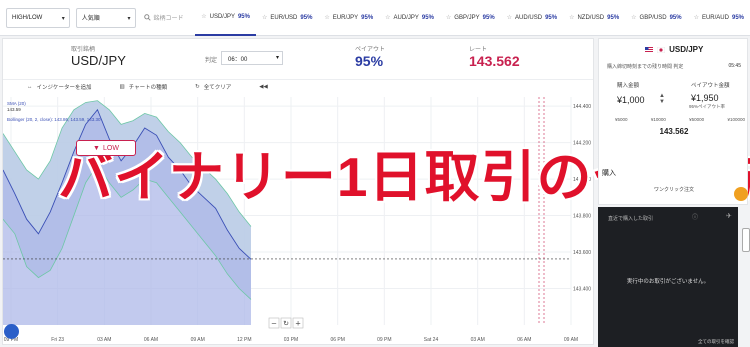 This screenshot has width=750, height=347. Describe the element at coordinates (532, 18) in the screenshot. I see `pair-tab-aud-usd: ☆ AUD/USD 95%` at that location.